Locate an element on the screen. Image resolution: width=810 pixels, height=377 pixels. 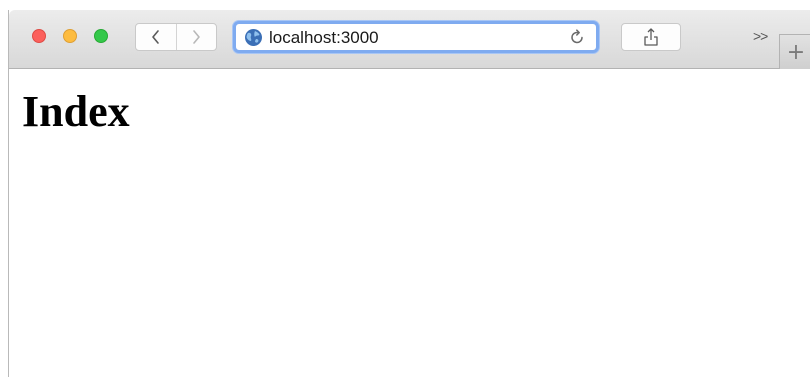
address-url: localhost:3000 is located at coordinates (324, 37).